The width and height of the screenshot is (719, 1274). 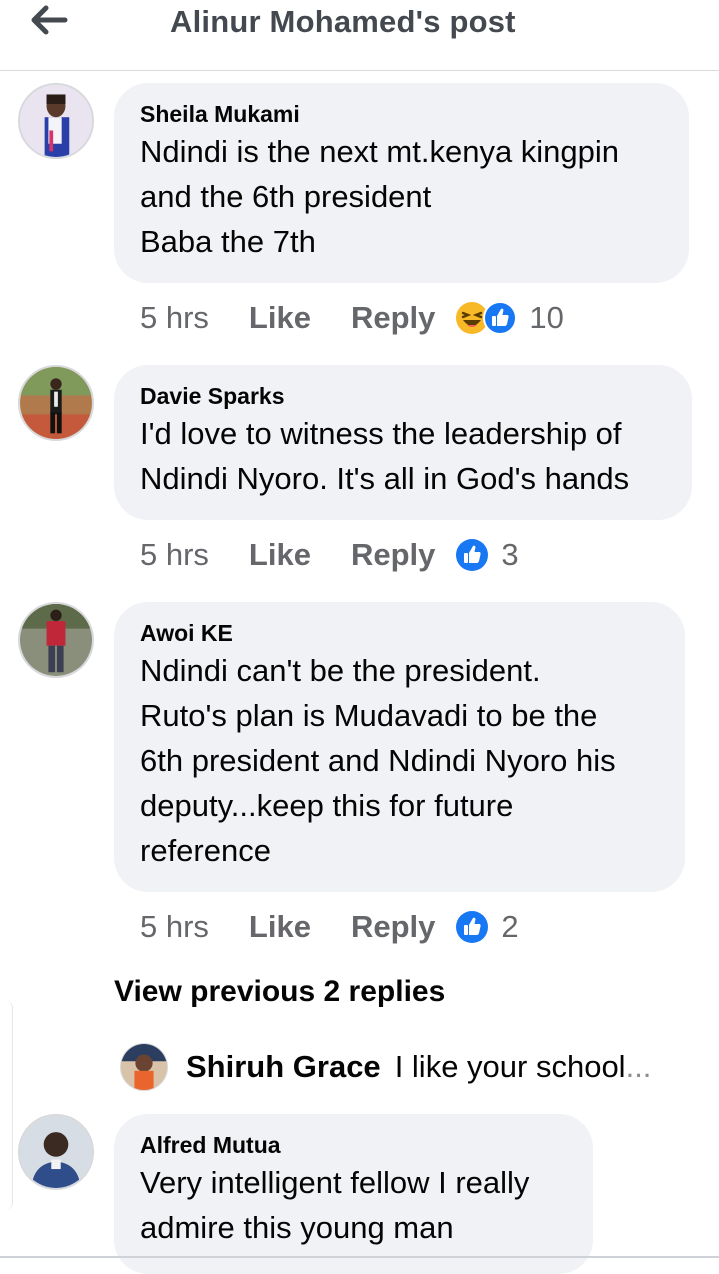 I want to click on view-previous-replies-link: View previous 2 replies, so click(x=279, y=992).